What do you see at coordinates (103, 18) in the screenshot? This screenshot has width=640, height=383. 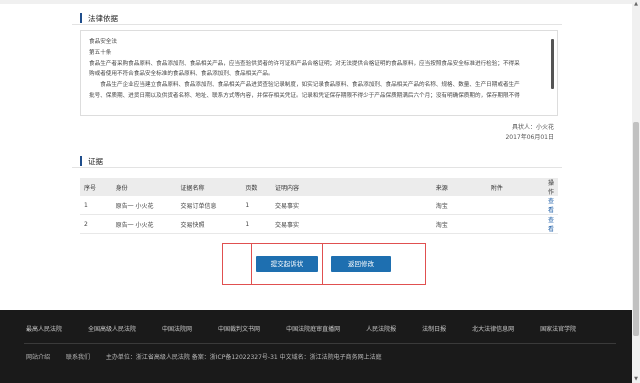 I see `legal-basis-title: 法律依据` at bounding box center [103, 18].